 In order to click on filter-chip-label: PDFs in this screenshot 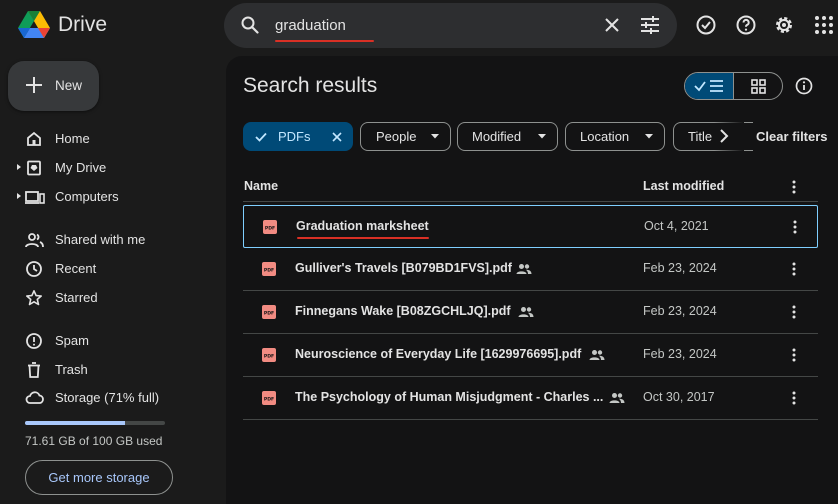, I will do `click(294, 136)`.